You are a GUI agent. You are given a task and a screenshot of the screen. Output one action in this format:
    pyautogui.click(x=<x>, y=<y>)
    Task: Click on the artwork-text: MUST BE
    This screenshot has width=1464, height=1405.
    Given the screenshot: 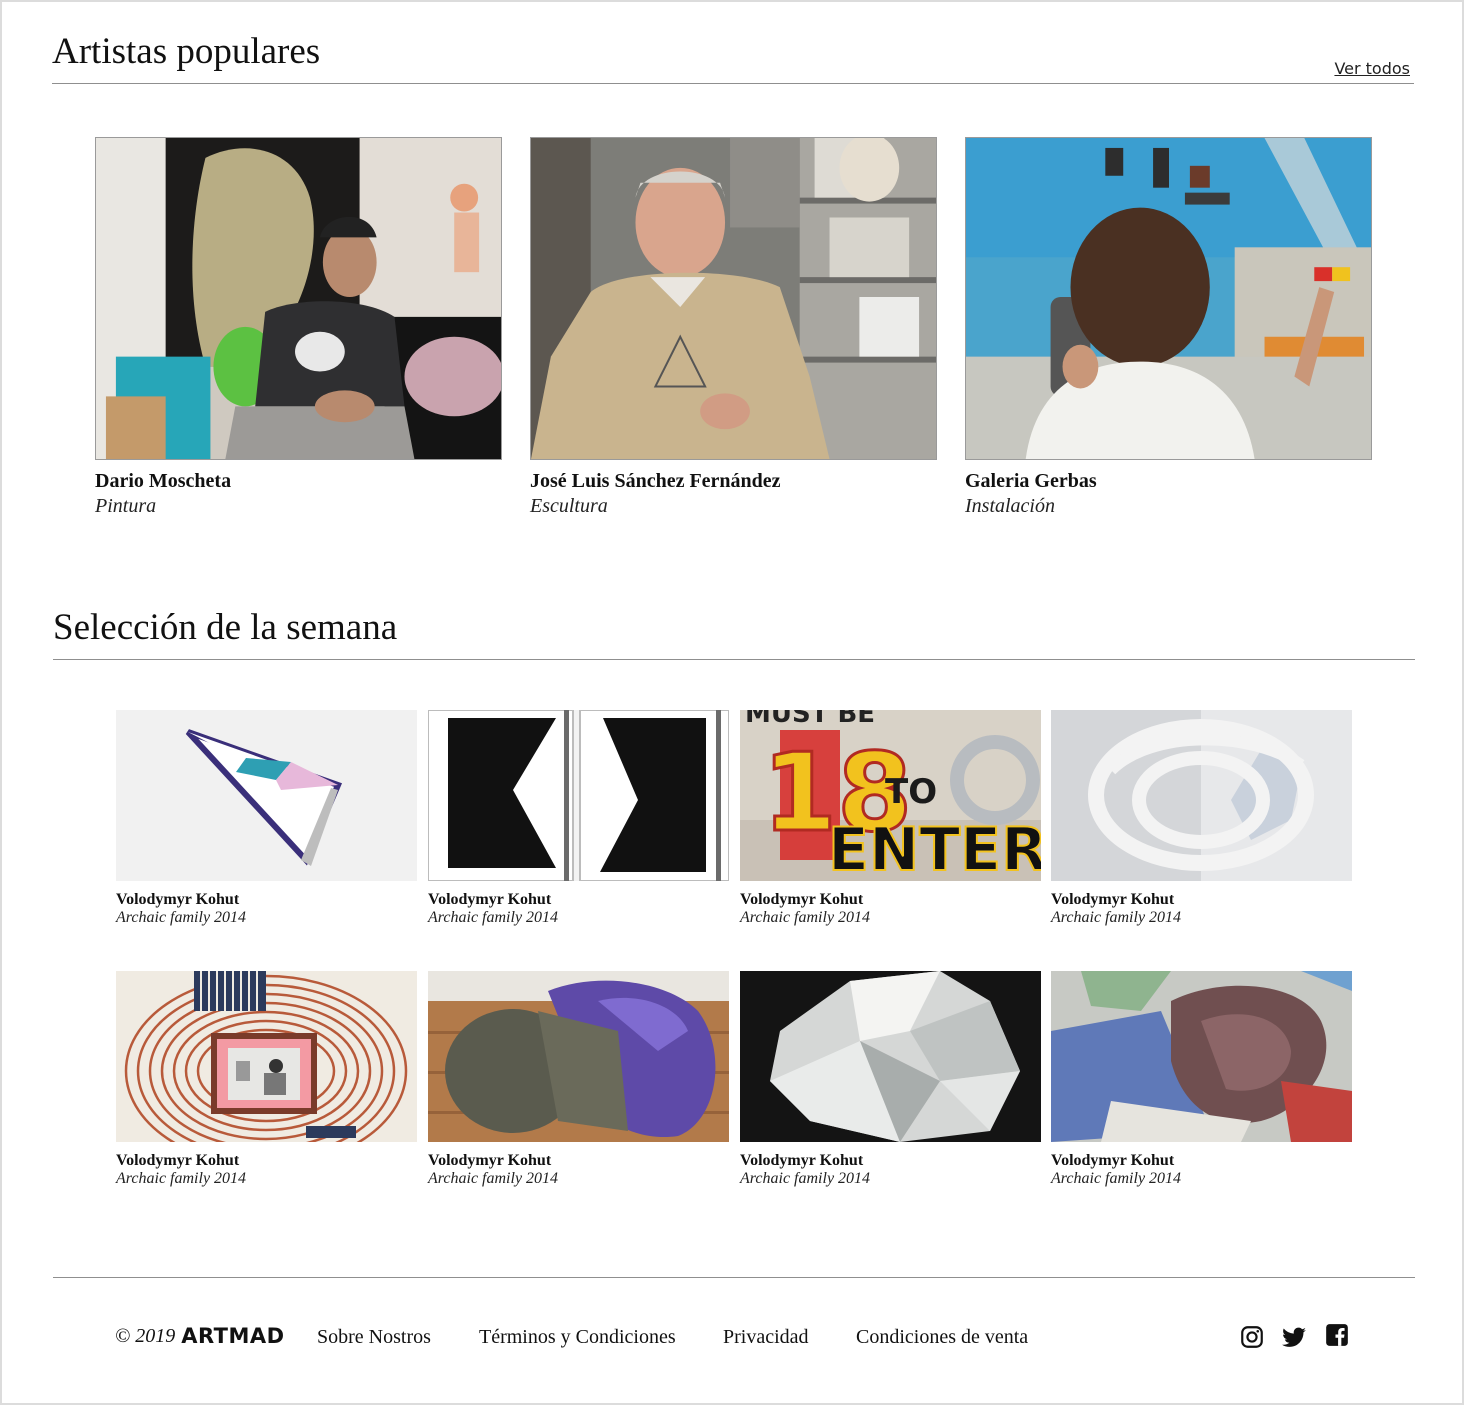 What is the action you would take?
    pyautogui.click(x=810, y=719)
    